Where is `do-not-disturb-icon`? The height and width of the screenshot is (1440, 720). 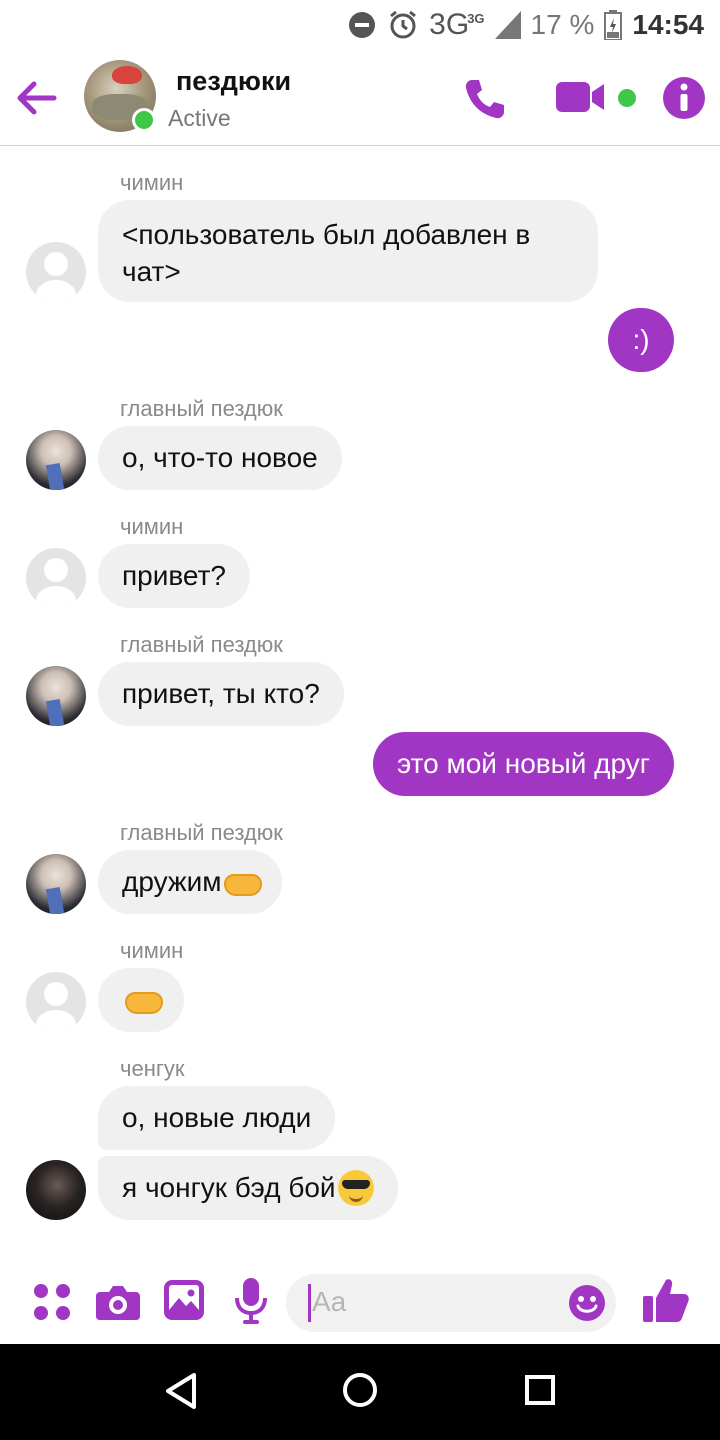
do-not-disturb-icon is located at coordinates (362, 25).